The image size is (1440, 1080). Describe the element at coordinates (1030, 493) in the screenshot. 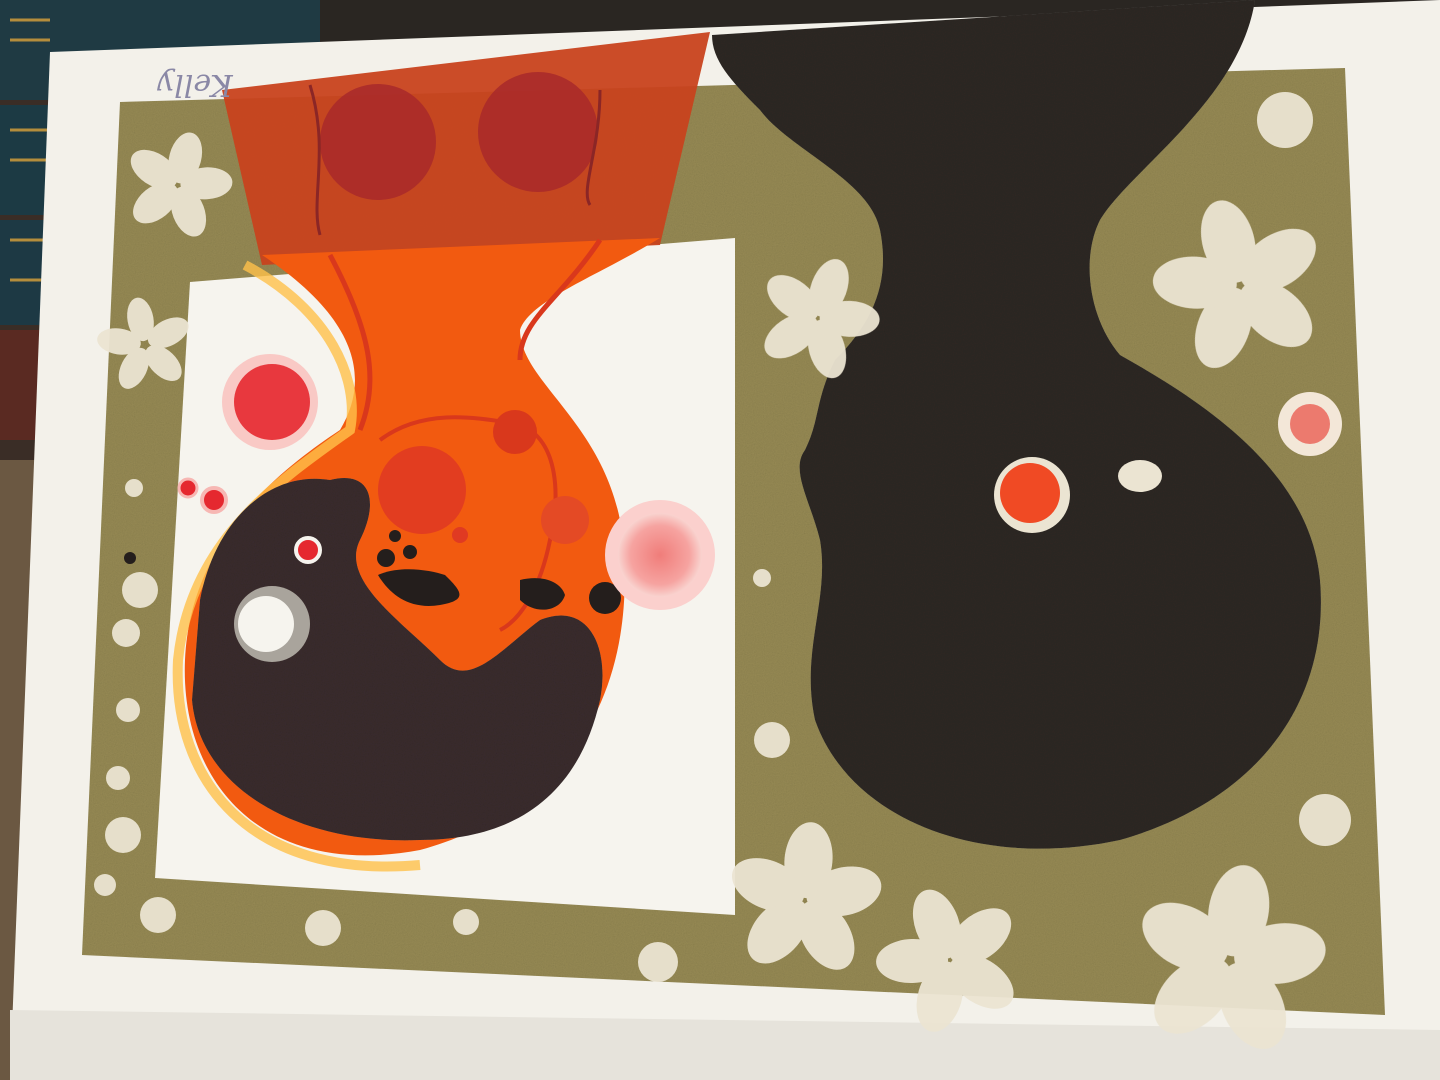

I see `head-eye-red` at that location.